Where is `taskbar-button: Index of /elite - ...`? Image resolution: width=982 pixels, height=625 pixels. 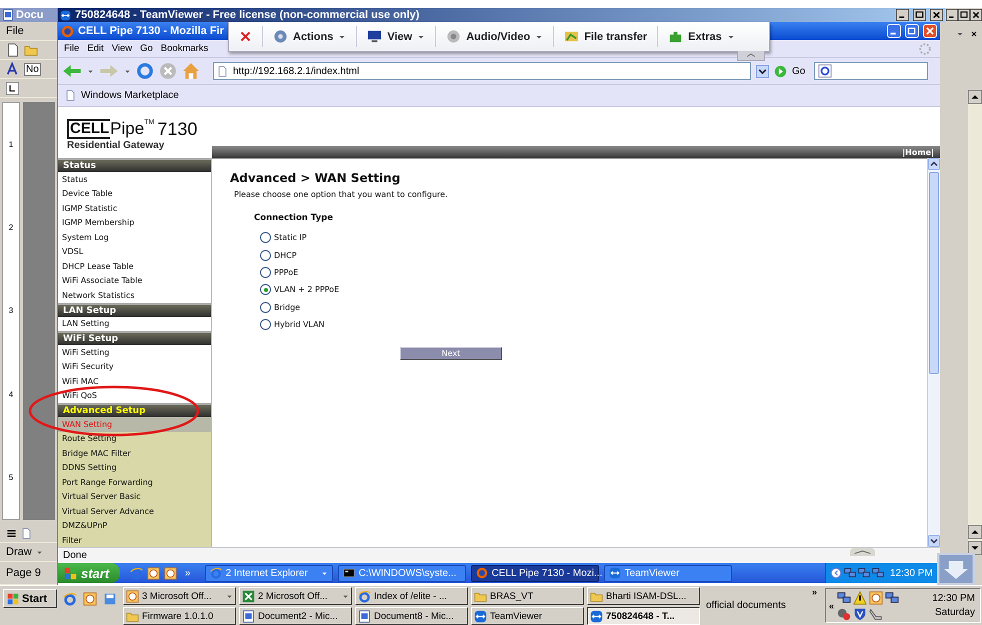
taskbar-button: Index of /elite - ... is located at coordinates (411, 596).